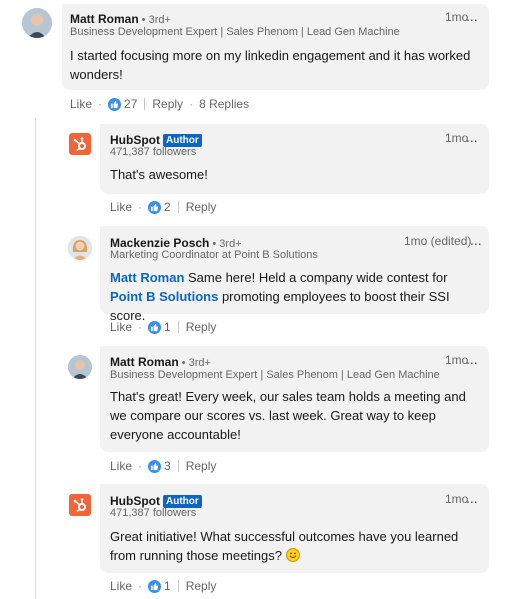  I want to click on like-count: 27, so click(130, 104).